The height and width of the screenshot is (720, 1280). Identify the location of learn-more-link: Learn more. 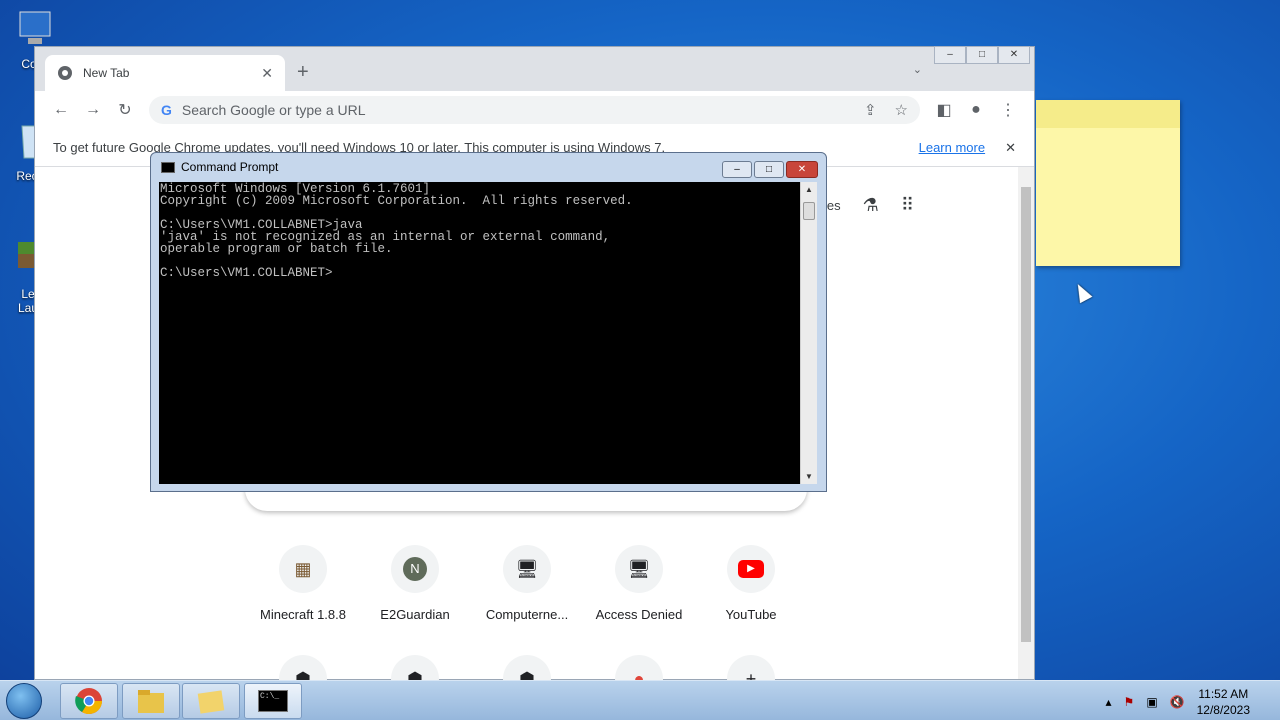
(952, 147).